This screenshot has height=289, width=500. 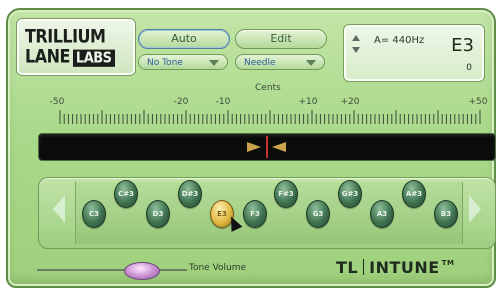 What do you see at coordinates (158, 214) in the screenshot?
I see `note-key-d3: D3` at bounding box center [158, 214].